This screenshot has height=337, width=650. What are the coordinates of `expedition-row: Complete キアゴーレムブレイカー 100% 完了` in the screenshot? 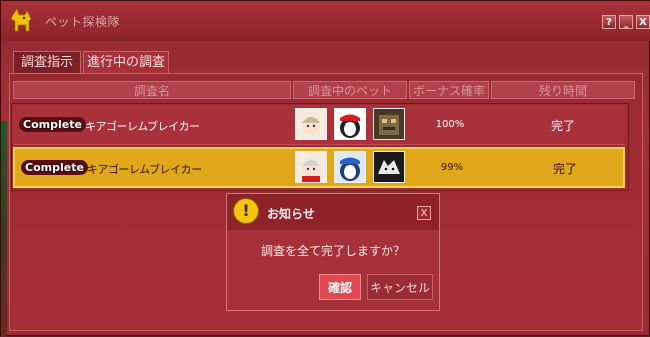 It's located at (319, 125).